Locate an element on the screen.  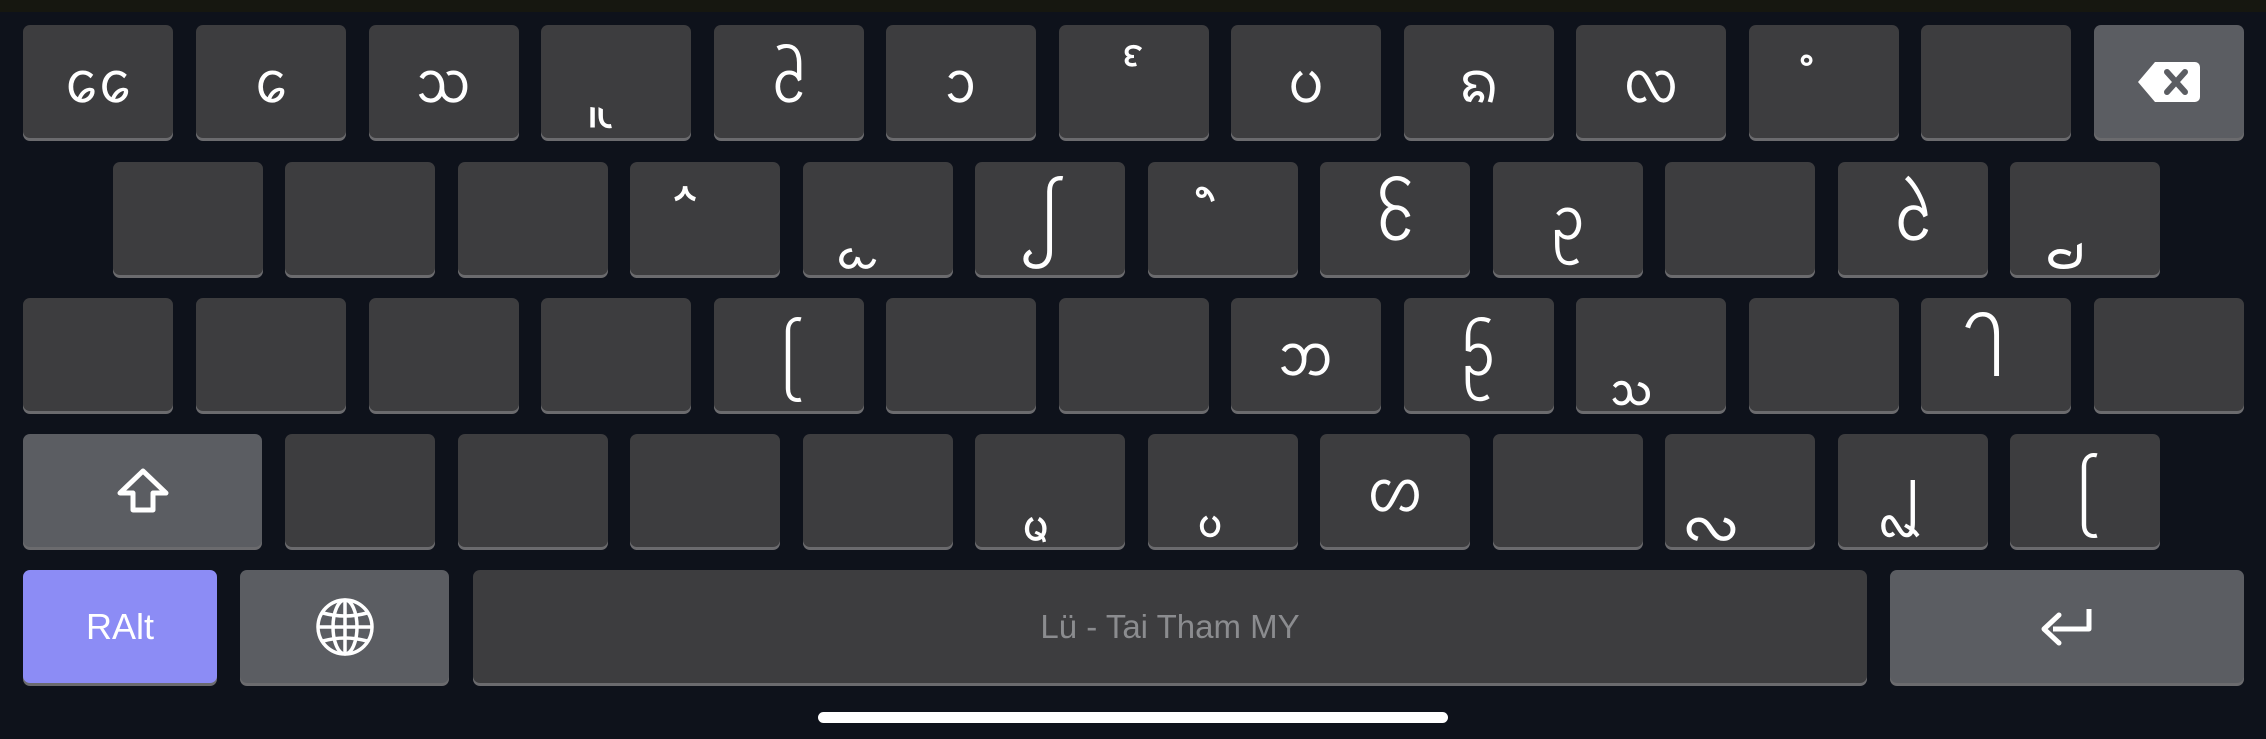
key-r4-11: ᩗ is located at coordinates (1913, 490).